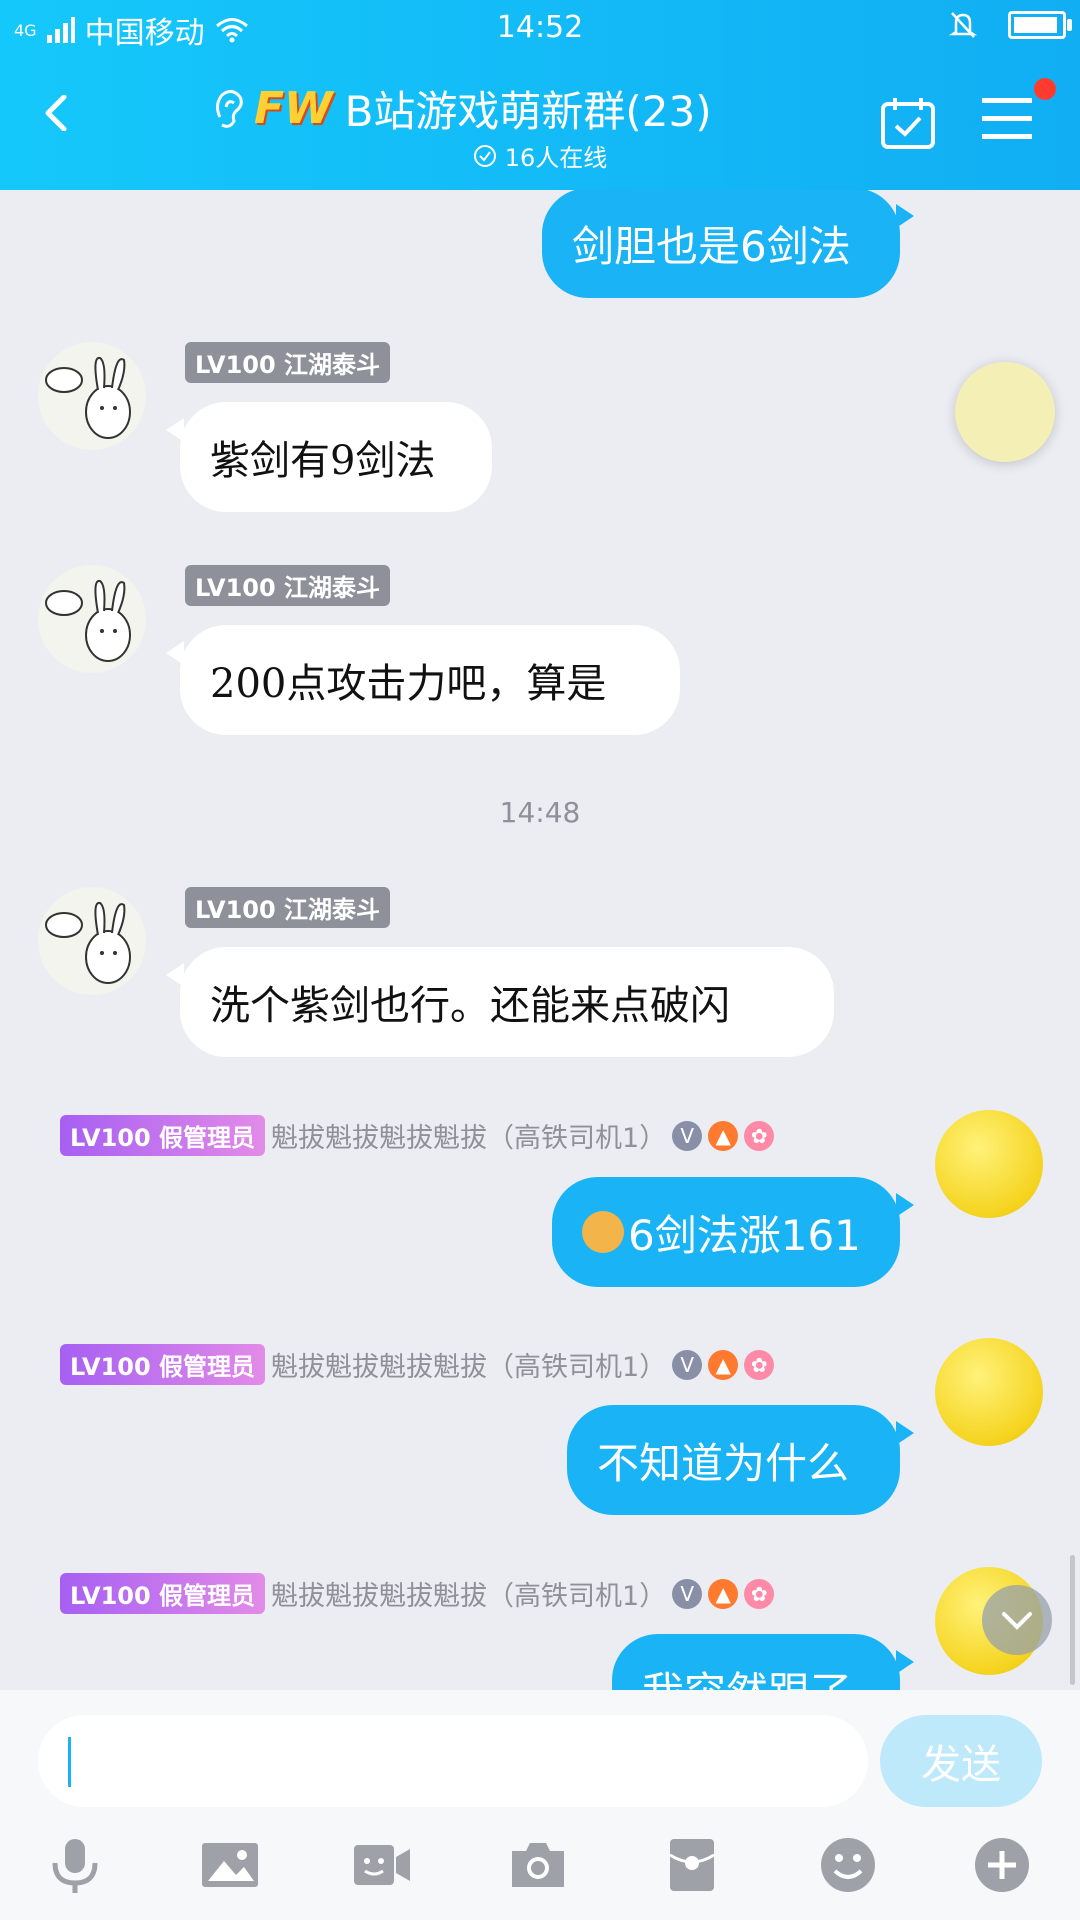  Describe the element at coordinates (963, 25) in the screenshot. I see `mute-bell-icon` at that location.